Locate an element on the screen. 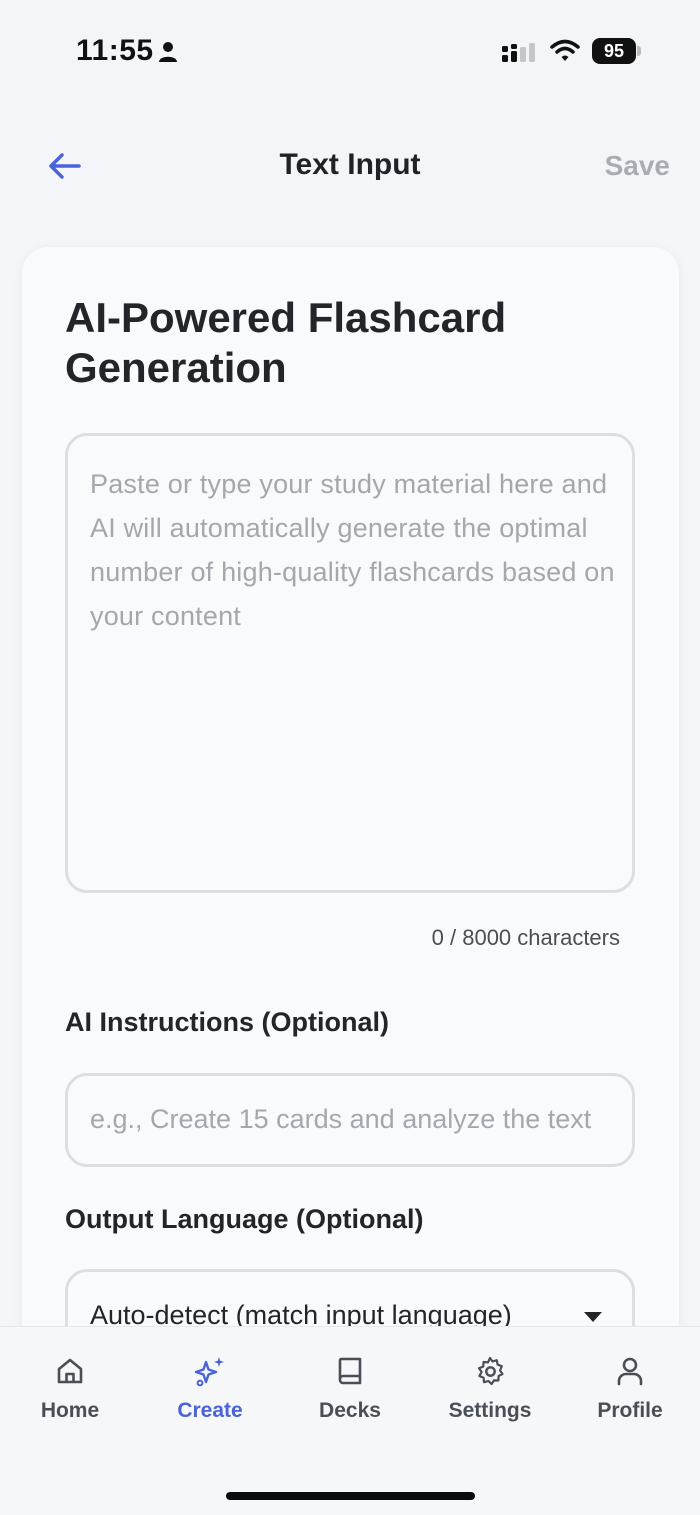 The width and height of the screenshot is (700, 1515). nav-header: Text Input Save is located at coordinates (350, 166).